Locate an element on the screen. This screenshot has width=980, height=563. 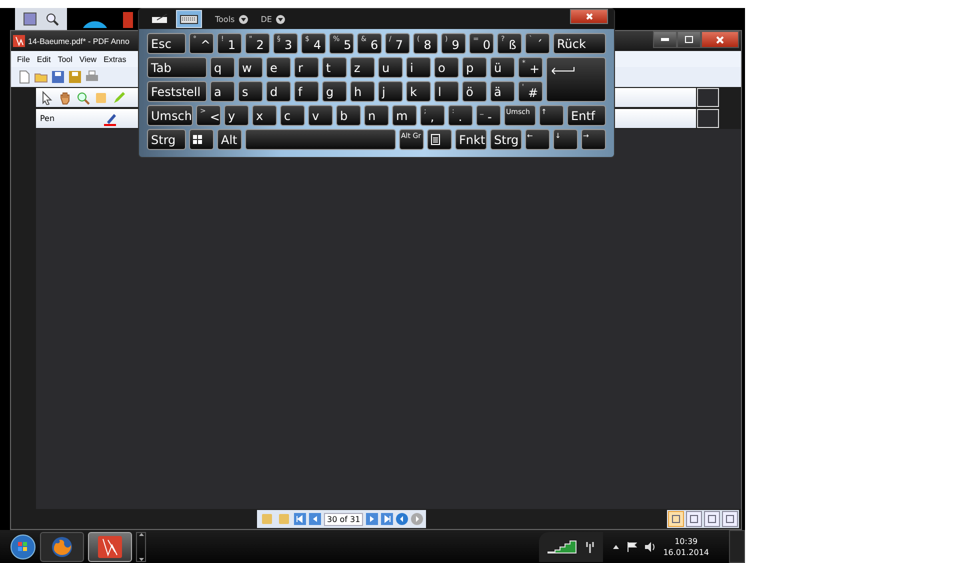
maximize-icon is located at coordinates (689, 39).